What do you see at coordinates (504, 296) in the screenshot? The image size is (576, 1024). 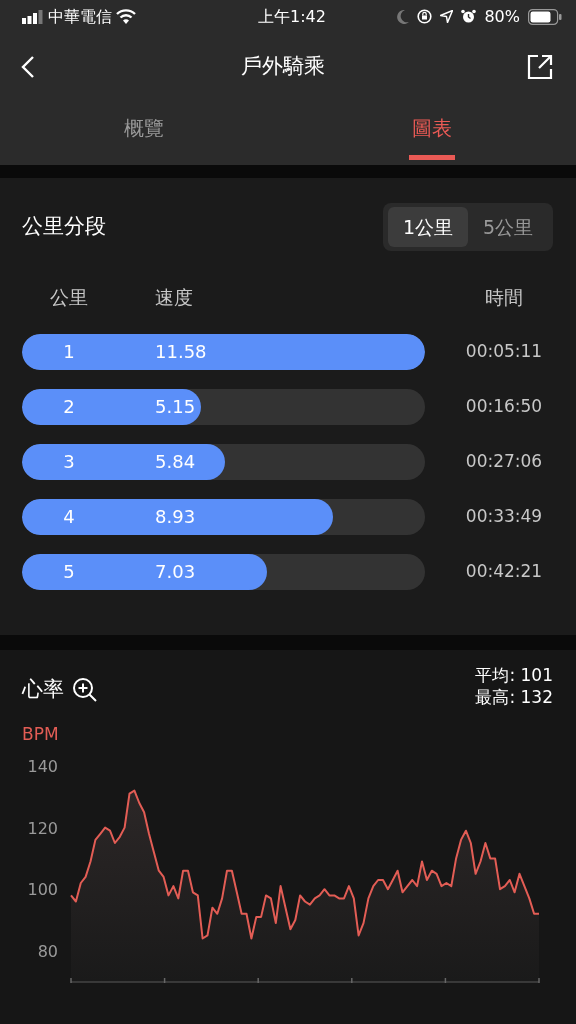 I see `column-header: 時間` at bounding box center [504, 296].